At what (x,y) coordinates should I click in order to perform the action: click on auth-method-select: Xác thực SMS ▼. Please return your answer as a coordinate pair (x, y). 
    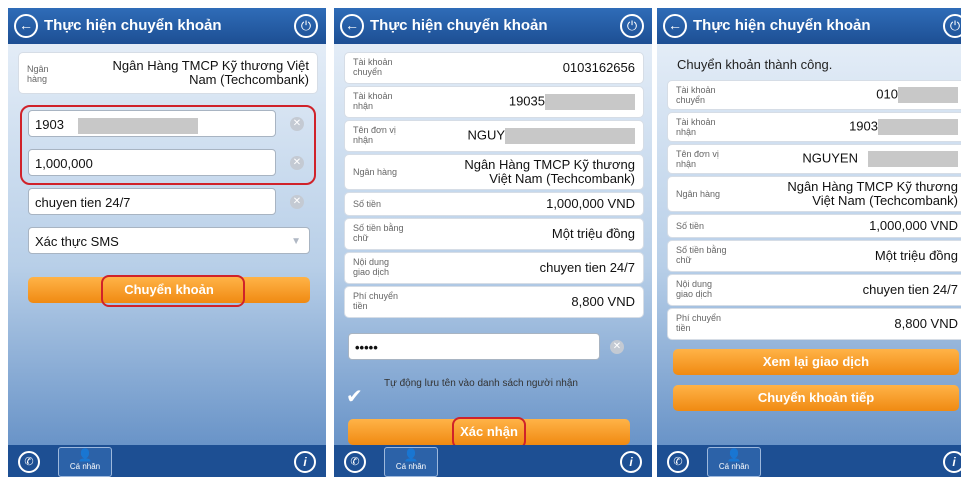
    Looking at the image, I should click on (169, 240).